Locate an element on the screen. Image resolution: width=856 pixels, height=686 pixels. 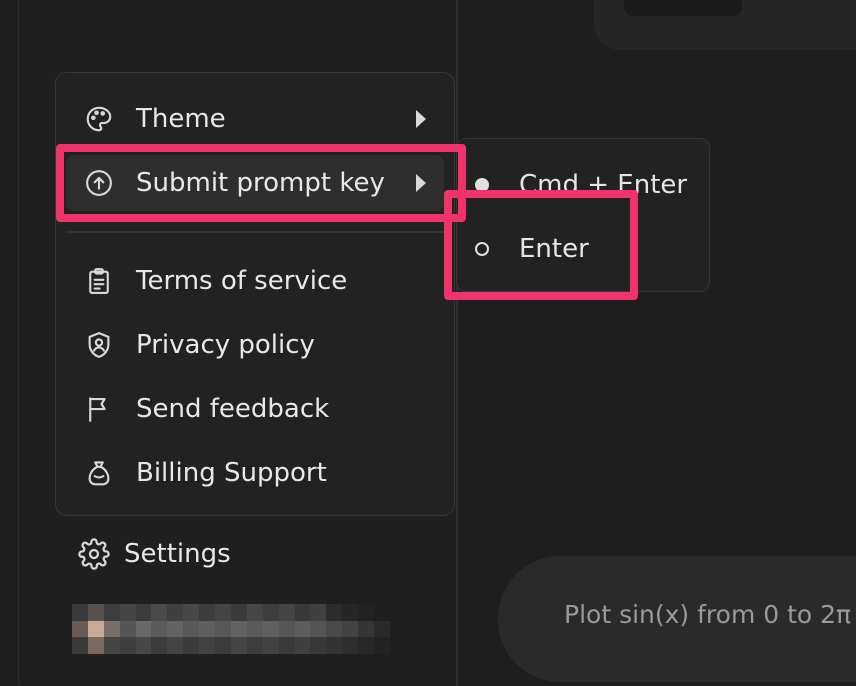
menu-item-billing-support: Billing Support is located at coordinates (255, 473).